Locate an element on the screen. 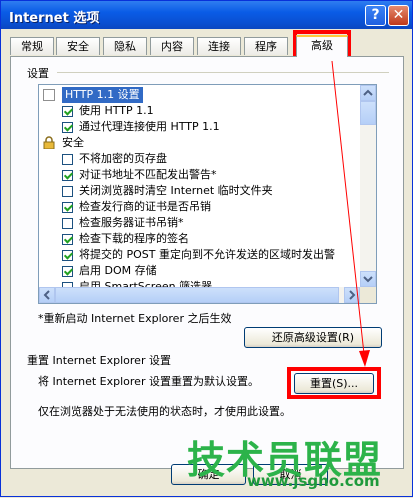 The height and width of the screenshot is (498, 413). annotation-arrow is located at coordinates (350, 213).